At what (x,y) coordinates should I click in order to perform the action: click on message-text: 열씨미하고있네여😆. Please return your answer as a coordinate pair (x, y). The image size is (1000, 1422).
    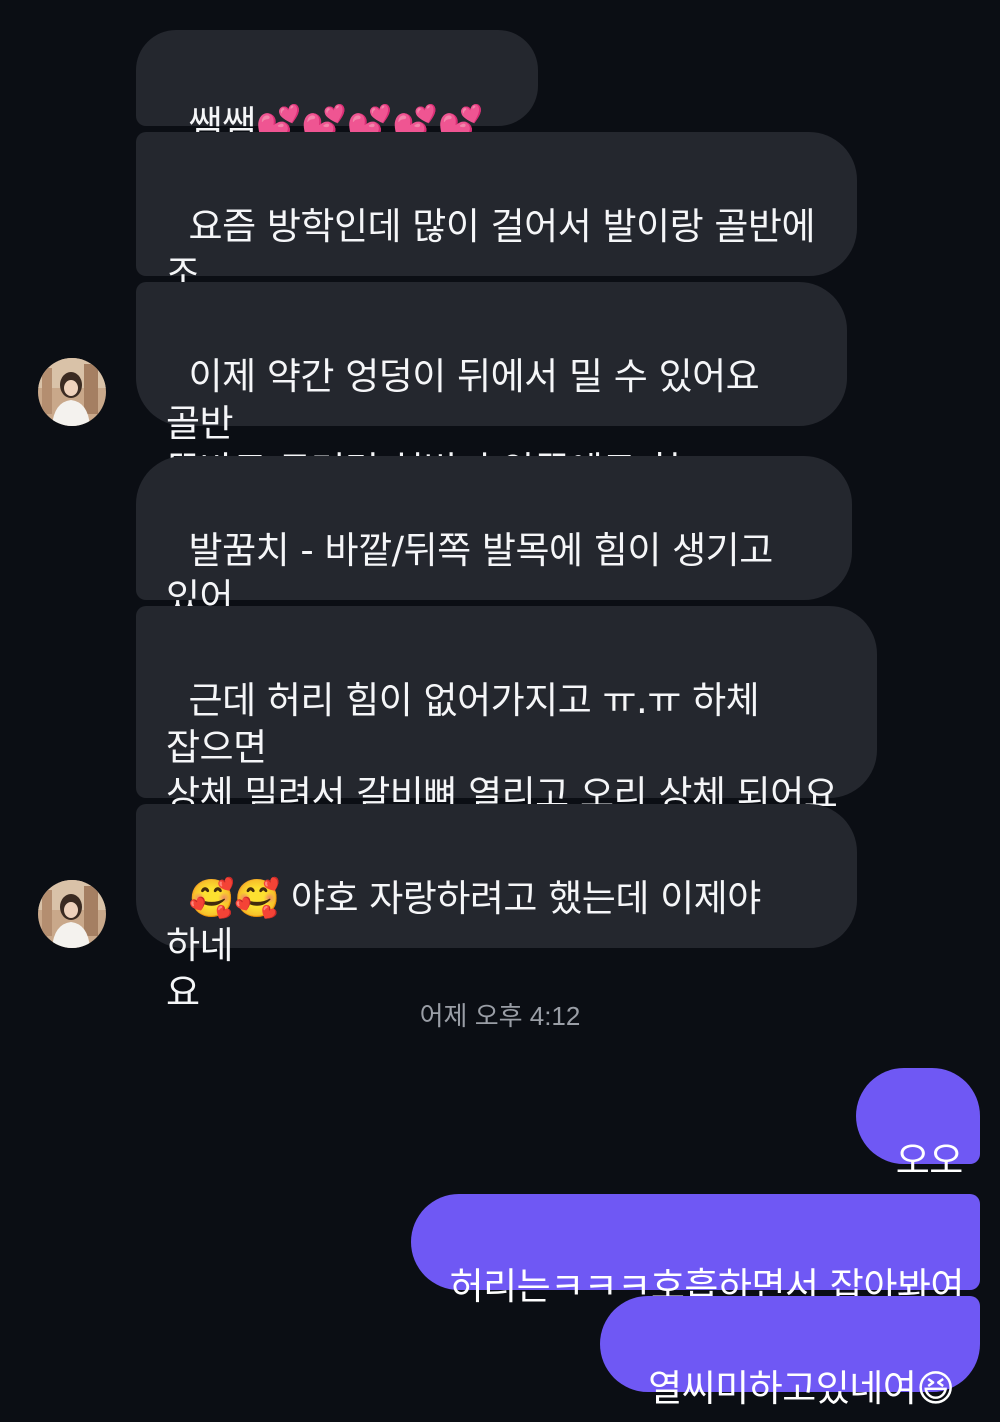
    Looking at the image, I should click on (801, 1388).